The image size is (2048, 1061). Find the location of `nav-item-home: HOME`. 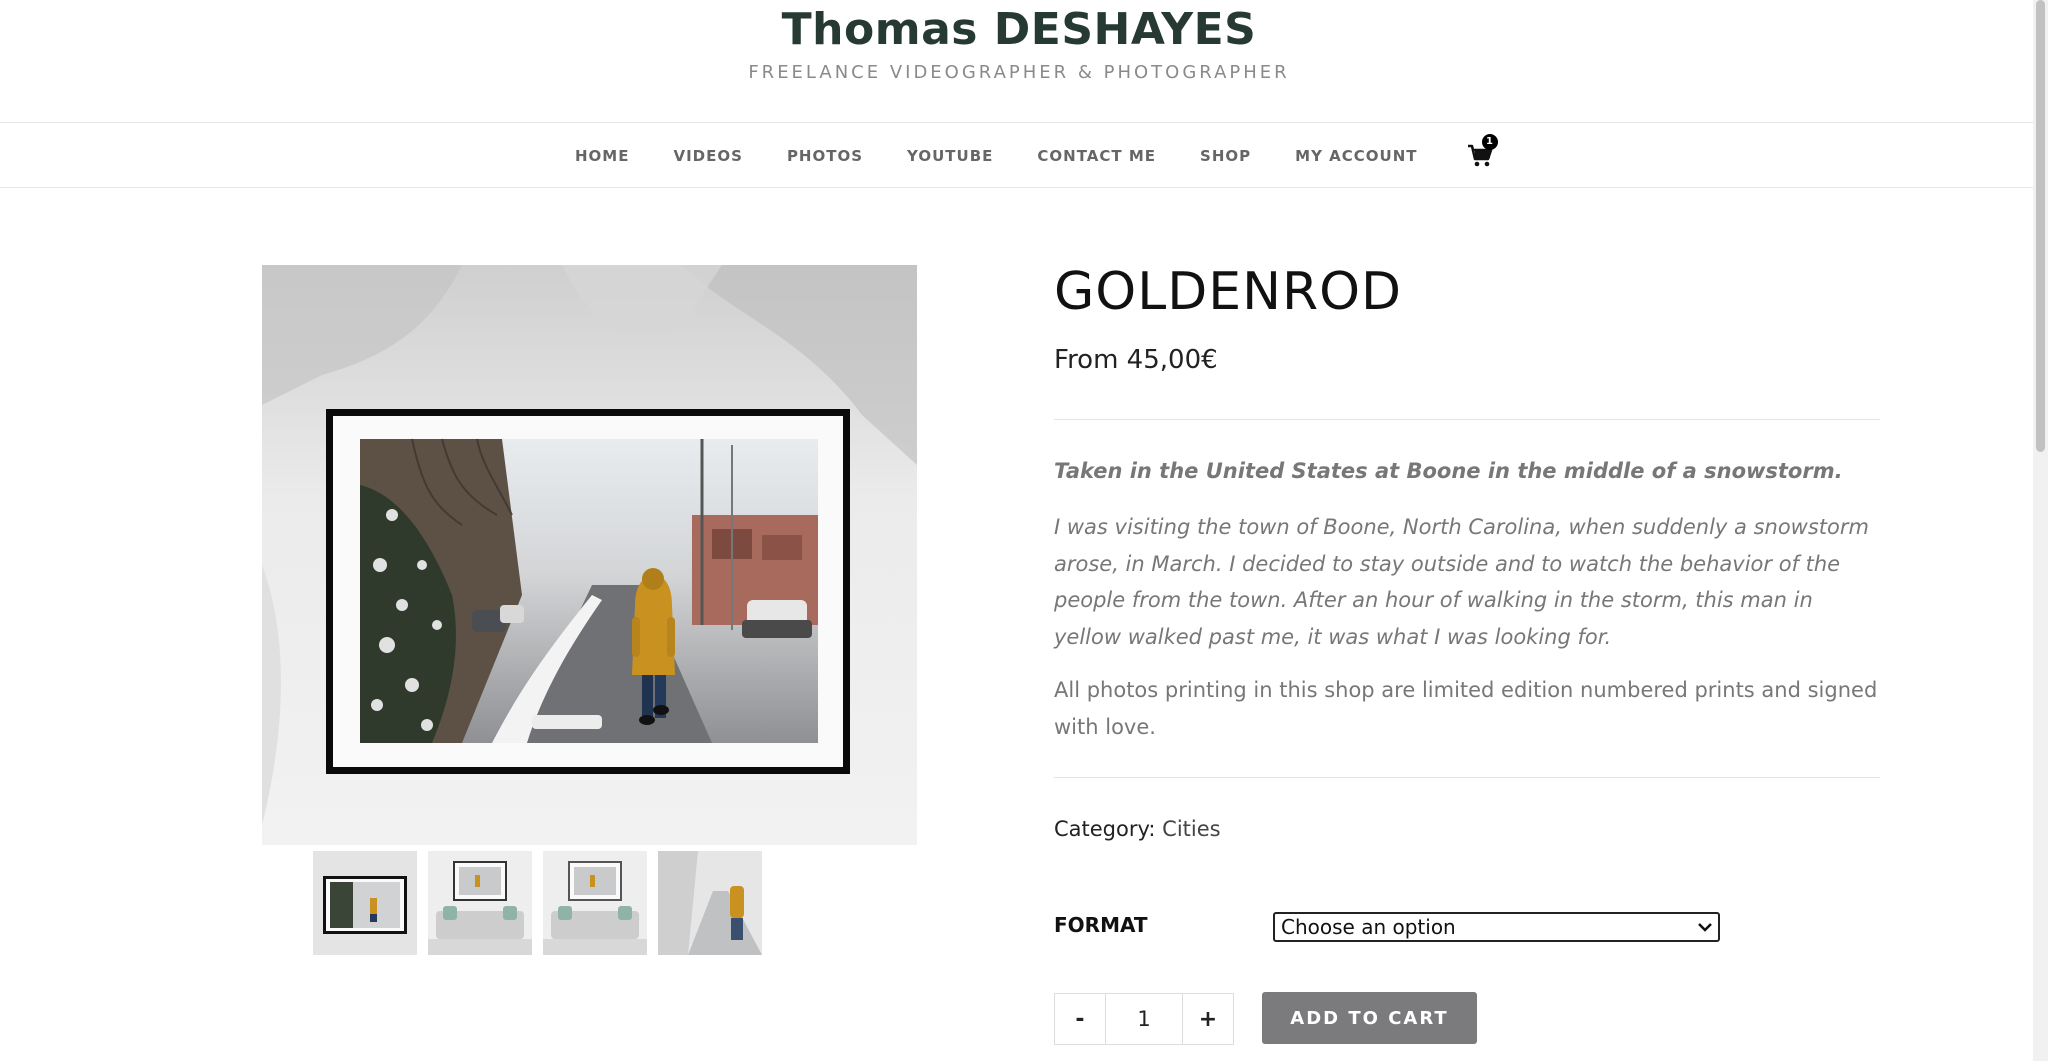

nav-item-home: HOME is located at coordinates (602, 156).